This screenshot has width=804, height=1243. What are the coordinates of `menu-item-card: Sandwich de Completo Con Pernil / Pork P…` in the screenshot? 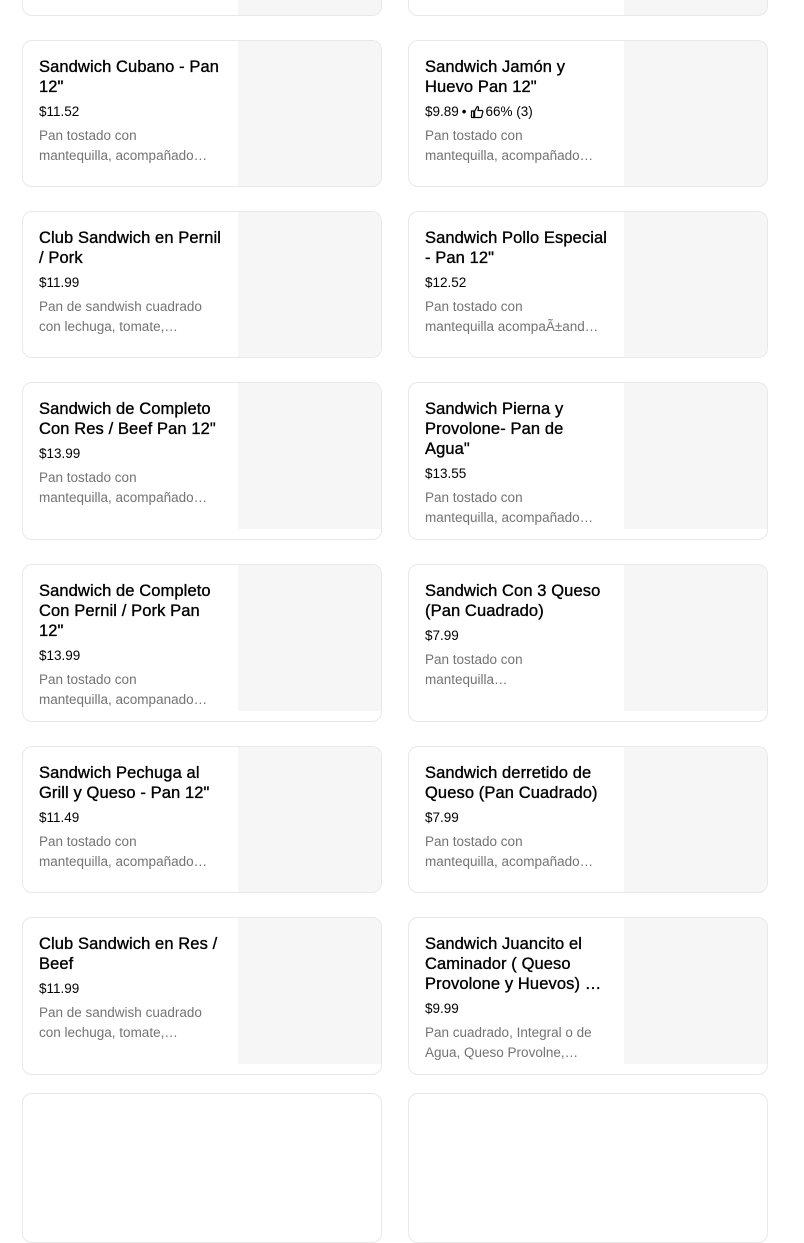 It's located at (202, 643).